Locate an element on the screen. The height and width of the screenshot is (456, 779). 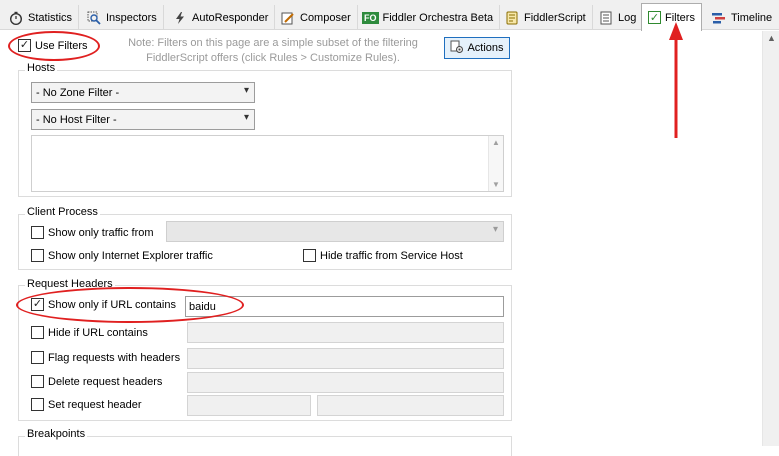
tab-log: Log is located at coordinates (618, 17).